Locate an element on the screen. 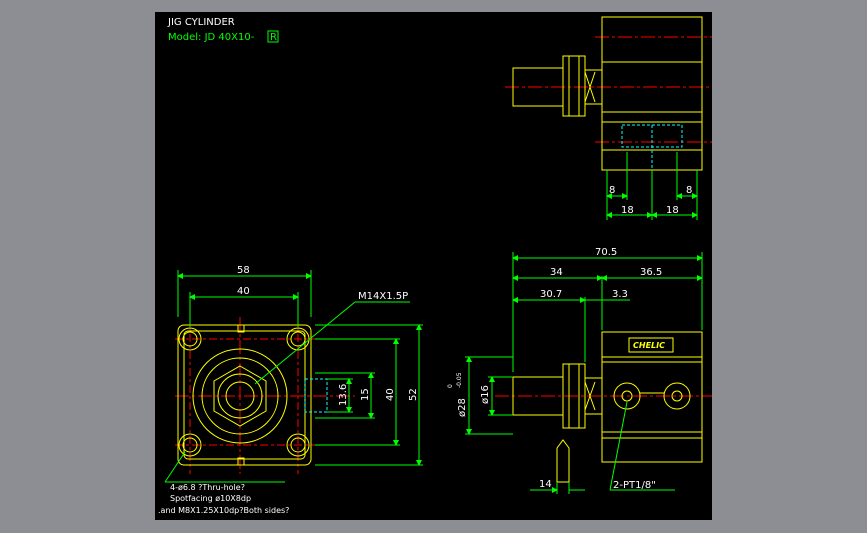 The width and height of the screenshot is (867, 533). model-suffix: R is located at coordinates (273, 37).